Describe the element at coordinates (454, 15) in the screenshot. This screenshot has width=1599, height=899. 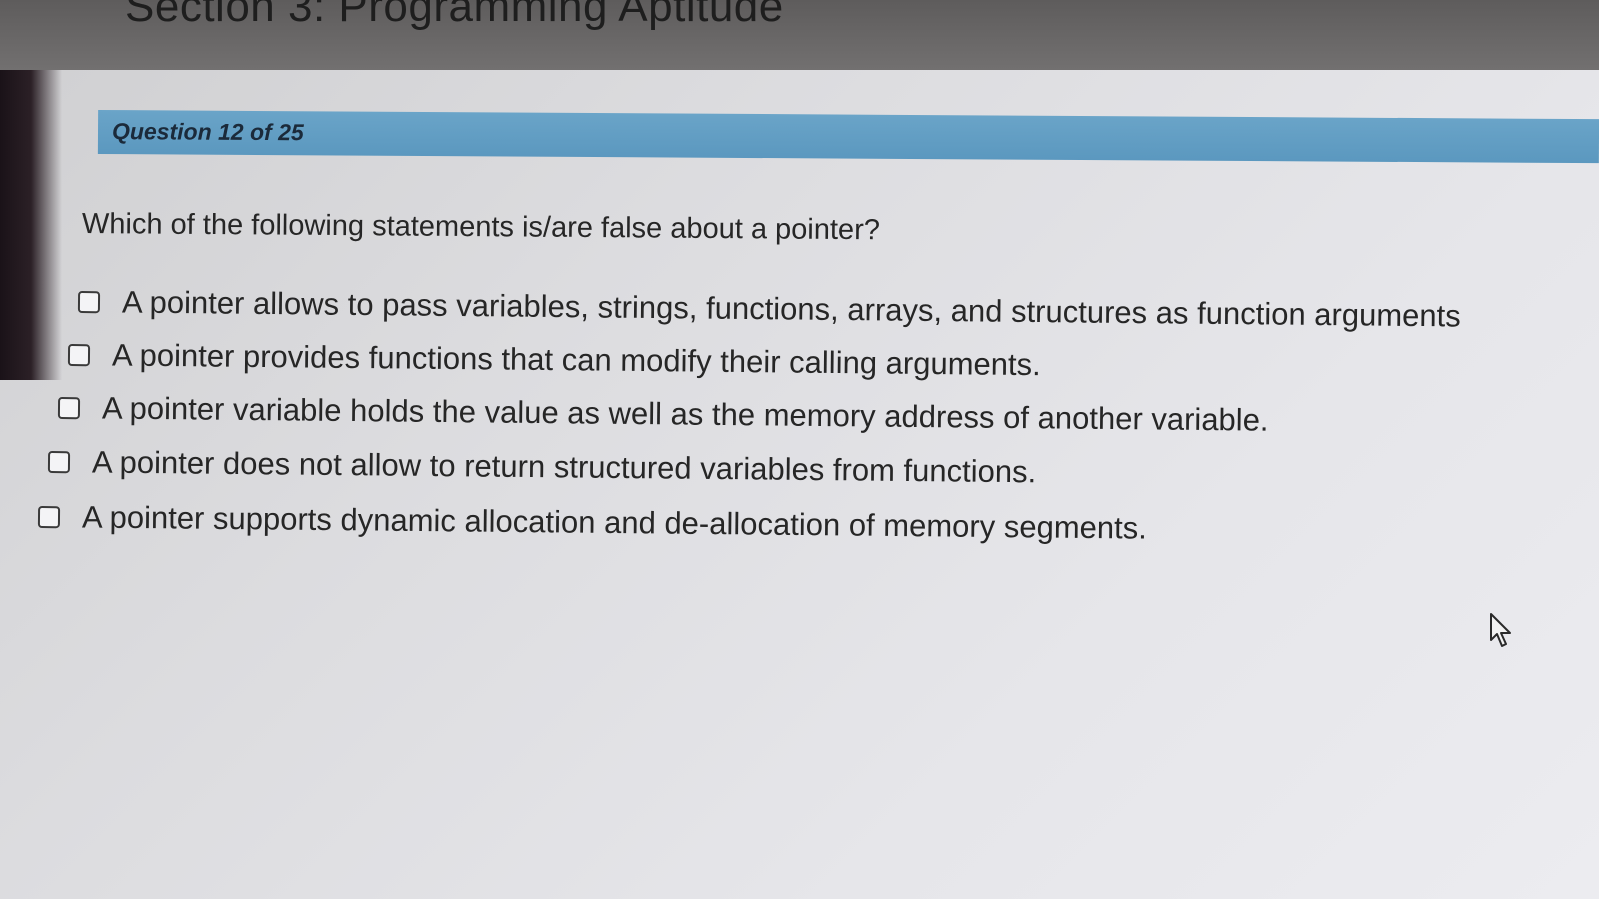
I see `section-title: Section 3: Programming Aptitude` at that location.